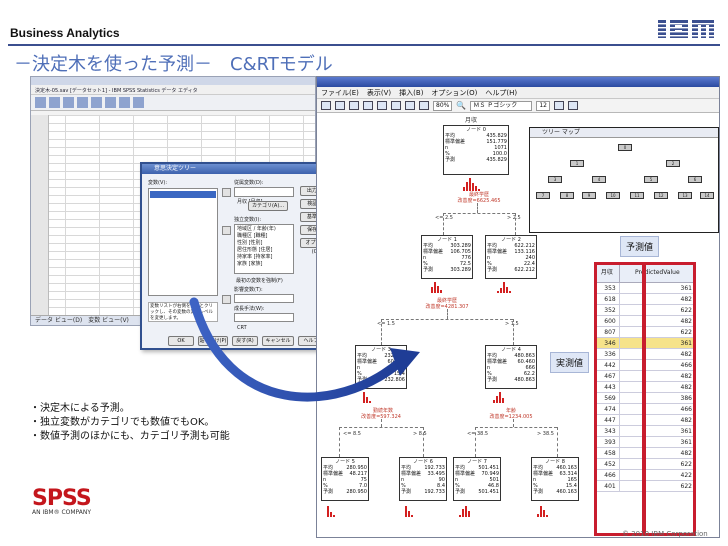 This screenshot has width=728, height=546. I want to click on open-icon, so click(40, 102).